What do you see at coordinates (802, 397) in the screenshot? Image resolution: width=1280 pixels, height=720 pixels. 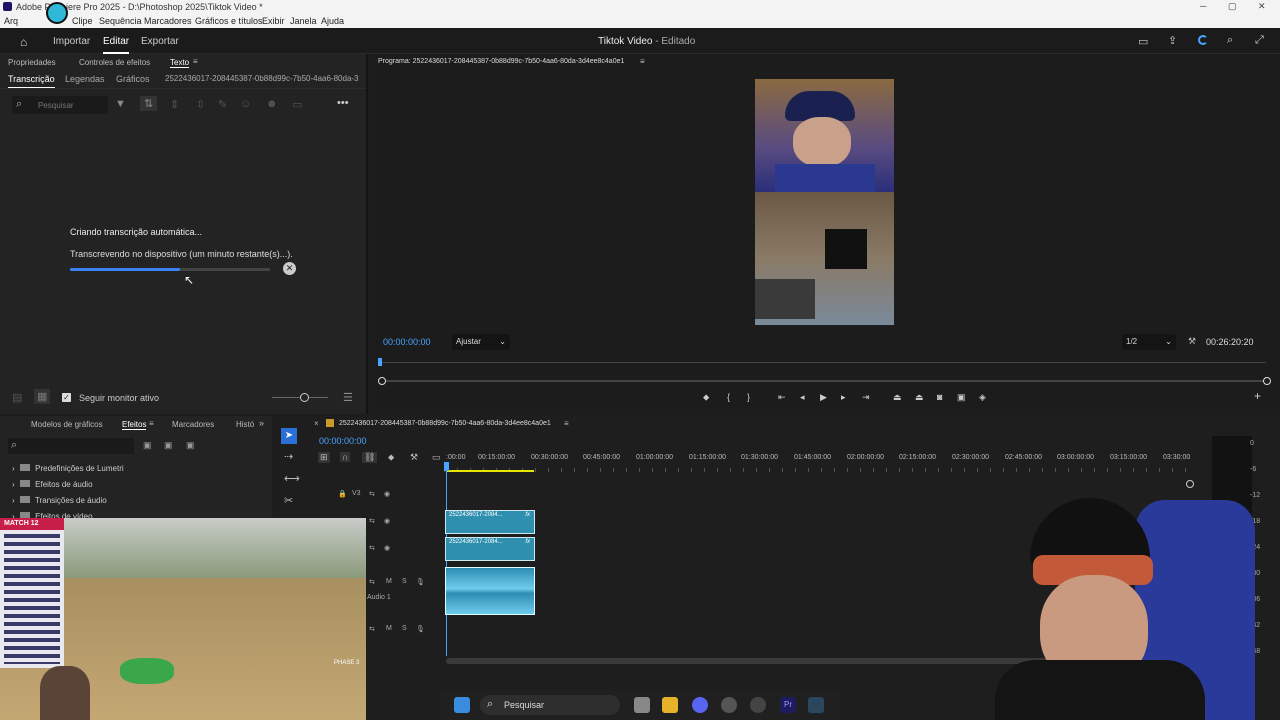 I see `step-back-icon: ◂` at bounding box center [802, 397].